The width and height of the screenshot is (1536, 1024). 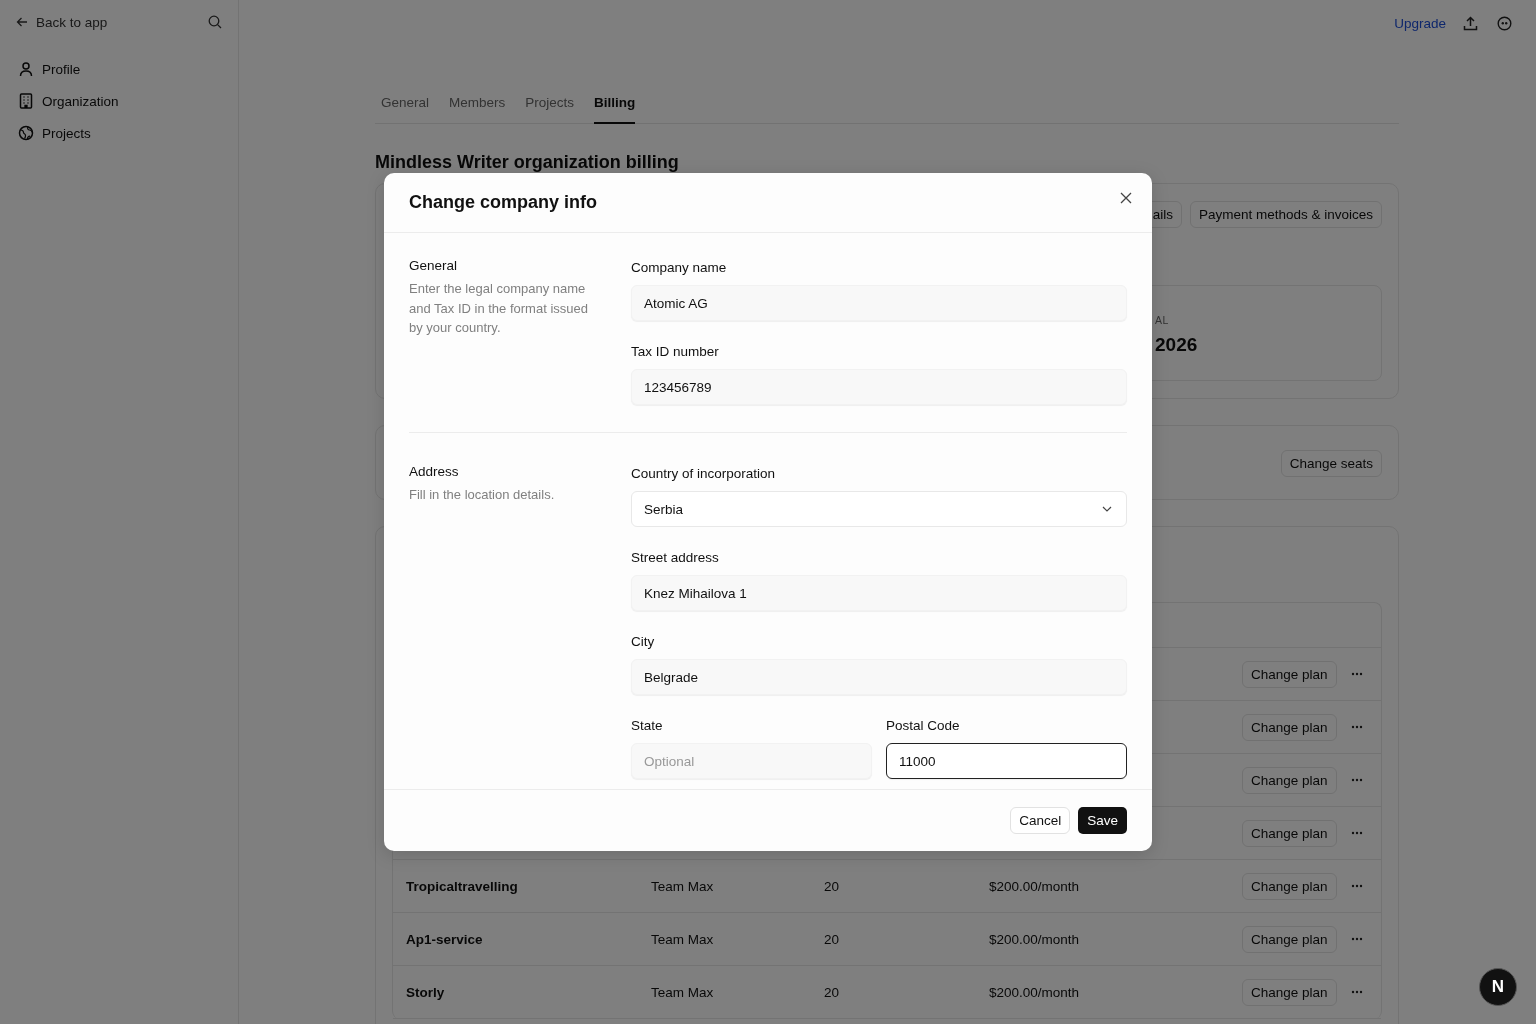 What do you see at coordinates (1162, 320) in the screenshot?
I see `renewal-label: AL` at bounding box center [1162, 320].